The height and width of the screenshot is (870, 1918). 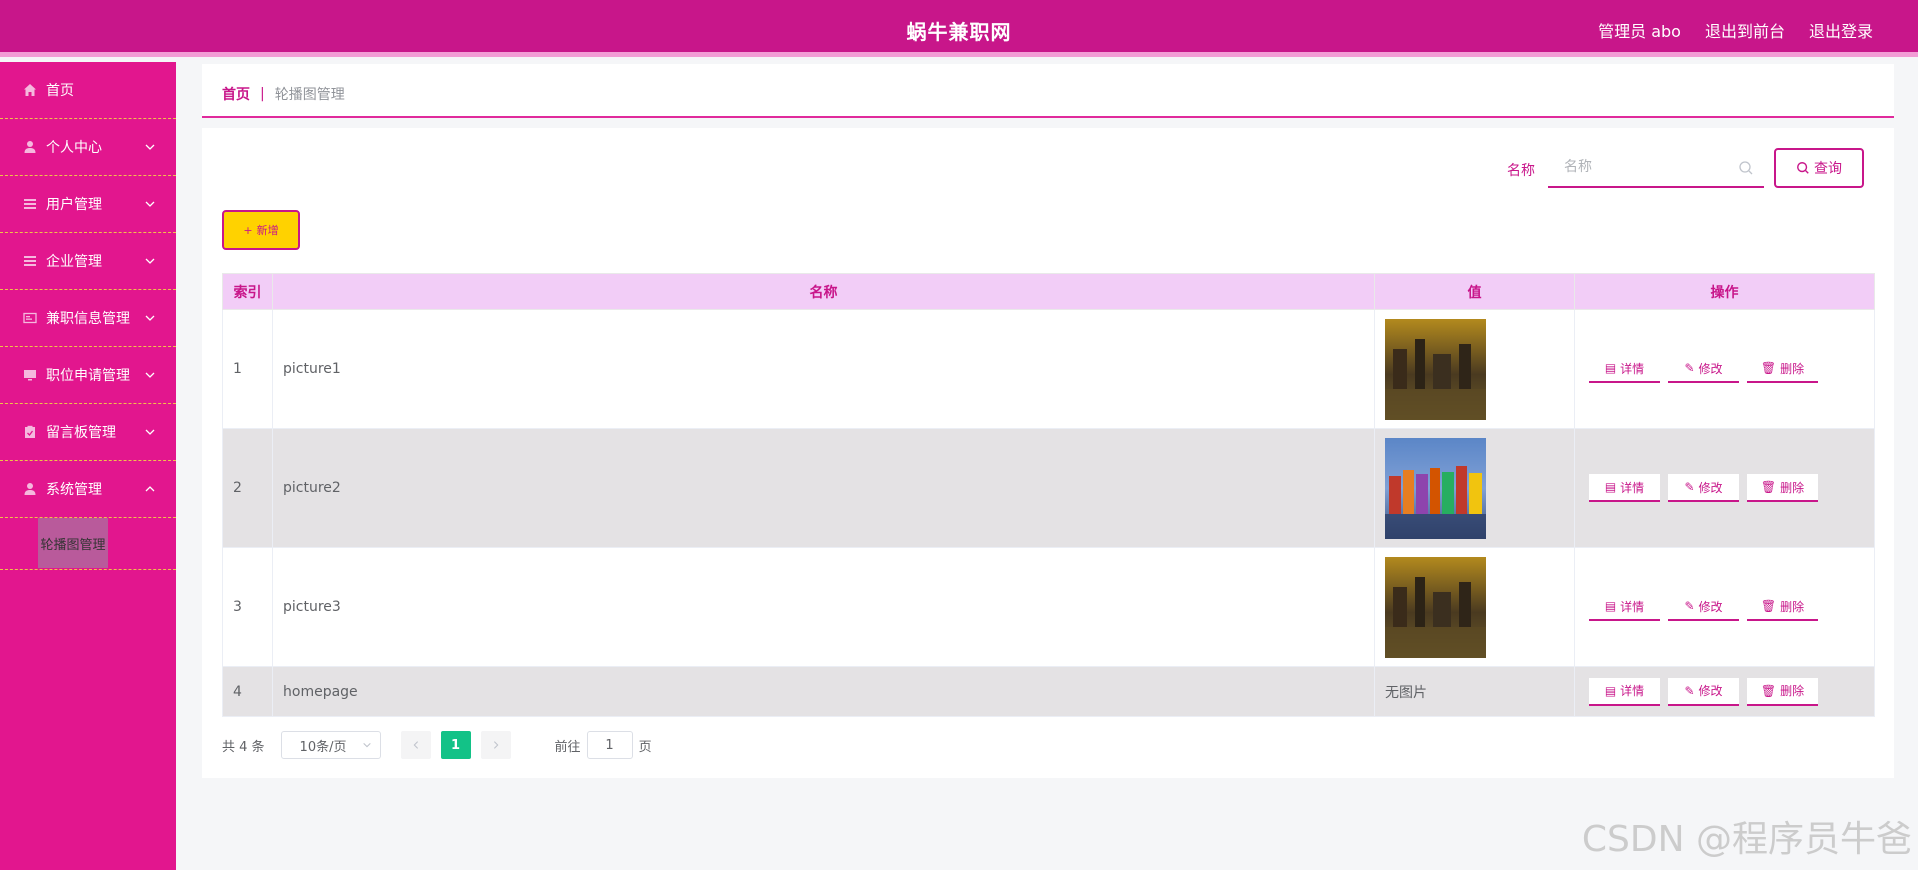 What do you see at coordinates (1639, 30) in the screenshot?
I see `admin-label: 管理员 abo` at bounding box center [1639, 30].